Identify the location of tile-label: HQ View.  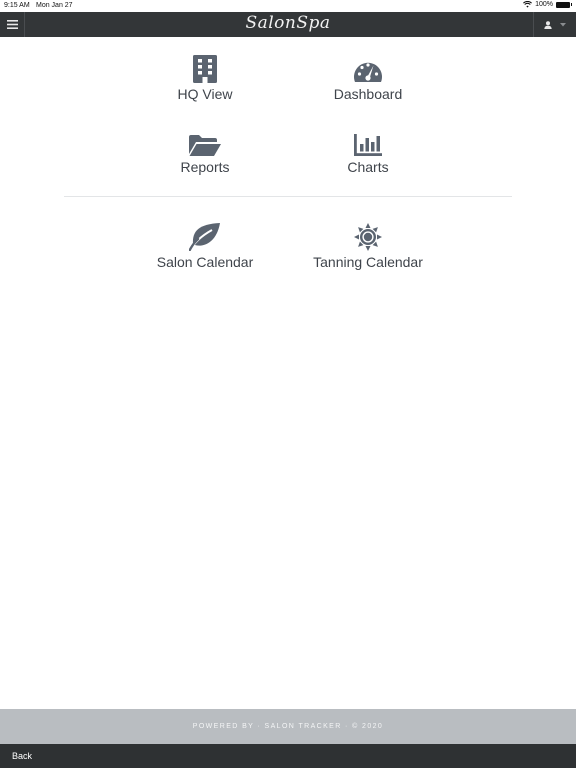
(205, 94).